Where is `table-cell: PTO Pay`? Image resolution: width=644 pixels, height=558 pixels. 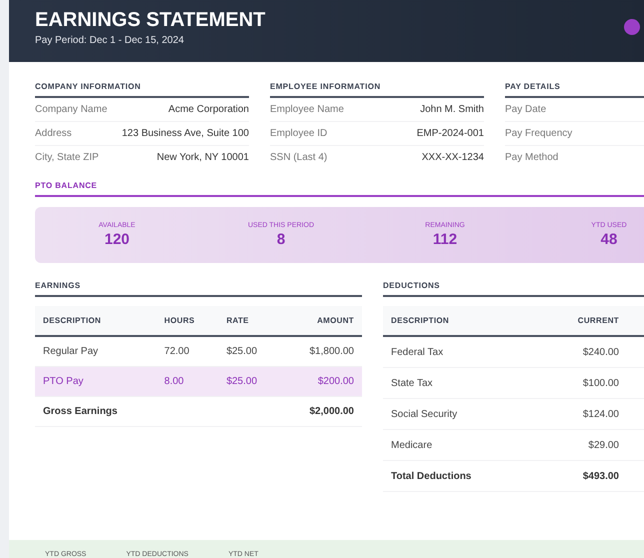 table-cell: PTO Pay is located at coordinates (63, 381).